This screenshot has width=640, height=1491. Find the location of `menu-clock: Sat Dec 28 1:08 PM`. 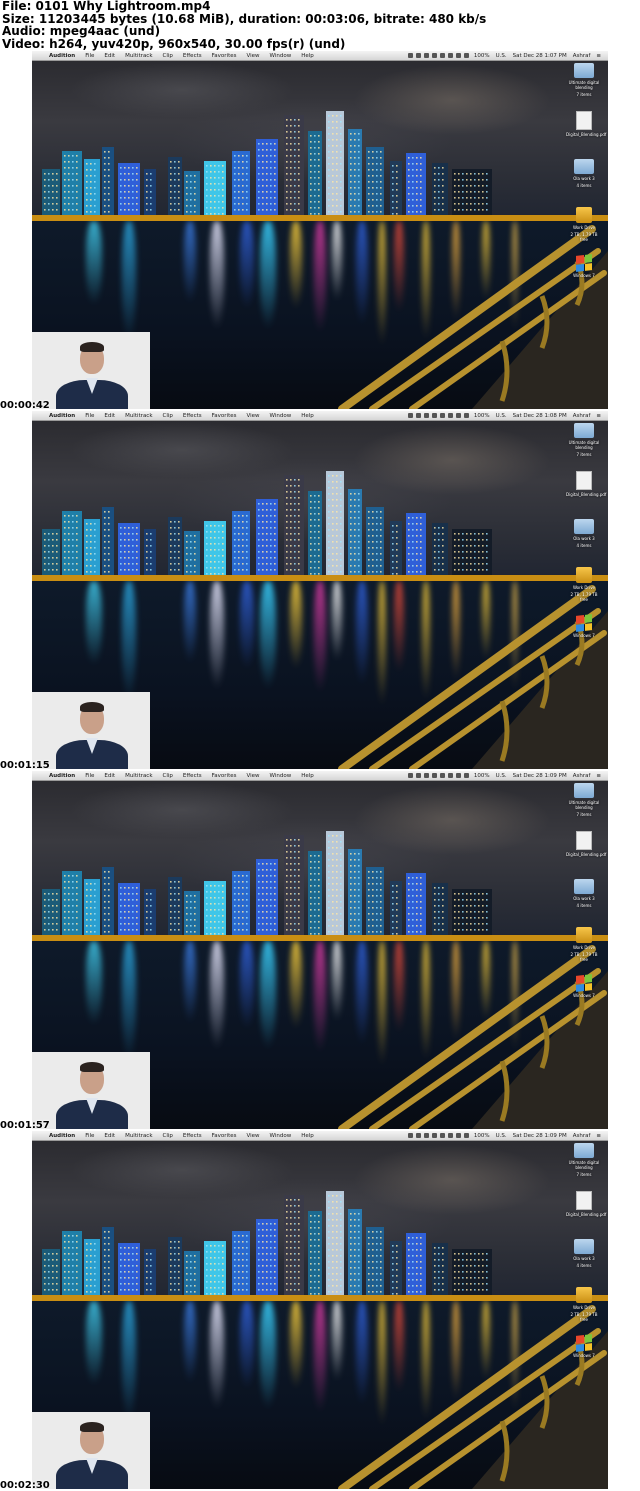

menu-clock: Sat Dec 28 1:08 PM is located at coordinates (540, 416).